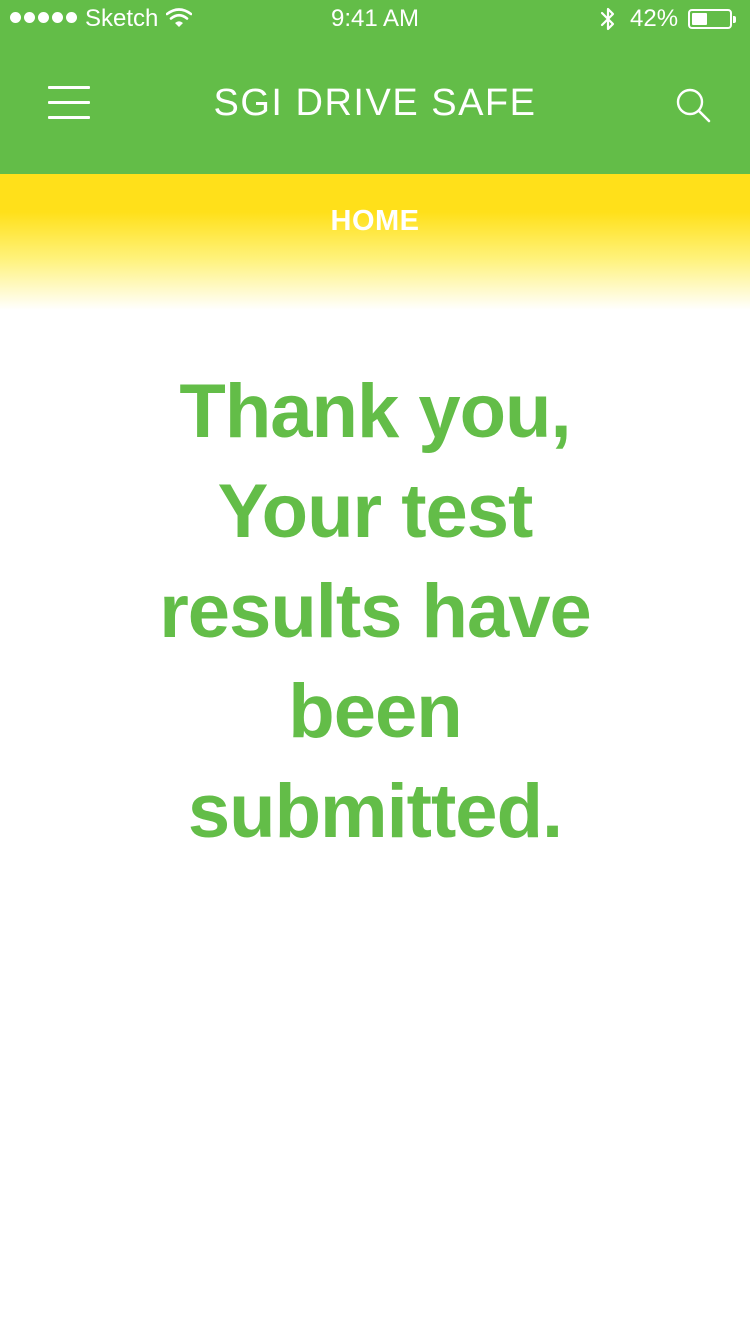 This screenshot has height=1334, width=750. Describe the element at coordinates (693, 105) in the screenshot. I see `search-icon` at that location.